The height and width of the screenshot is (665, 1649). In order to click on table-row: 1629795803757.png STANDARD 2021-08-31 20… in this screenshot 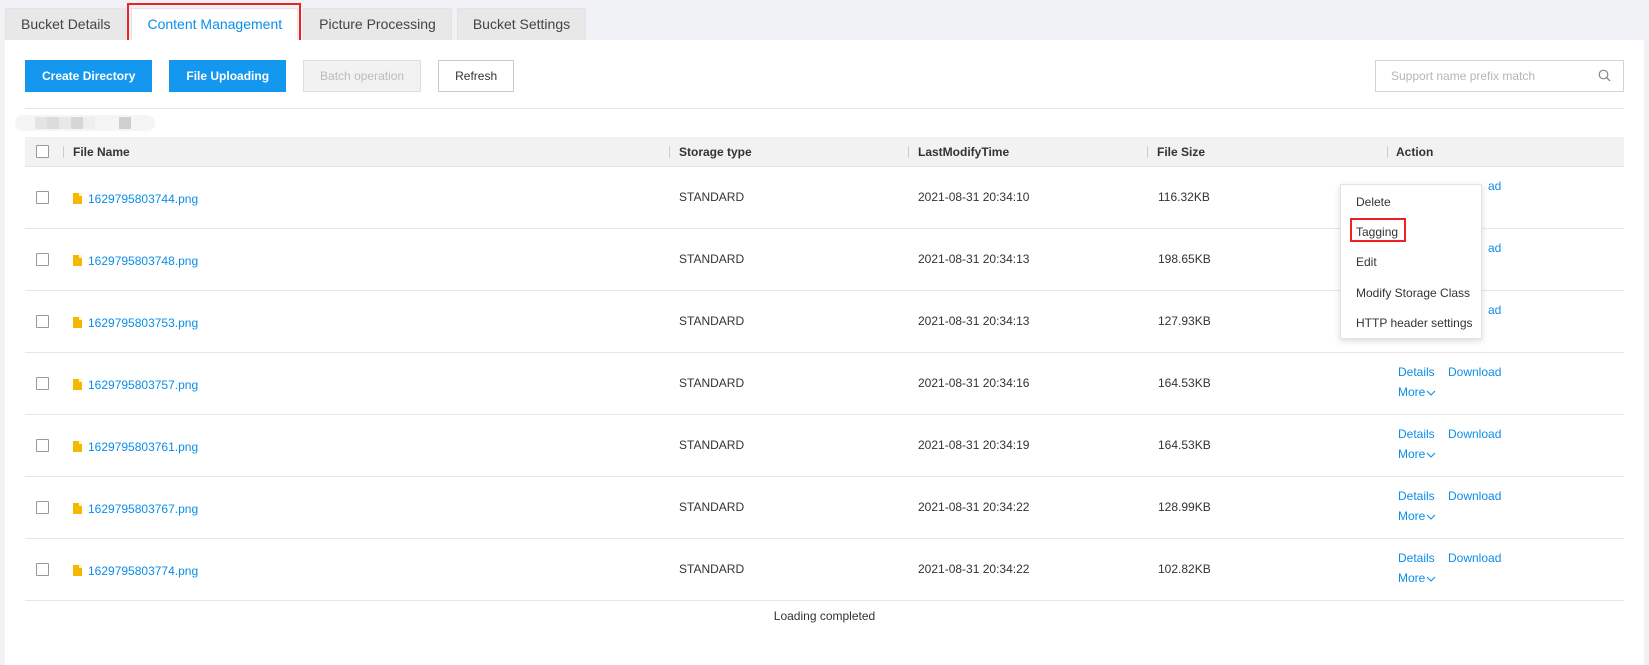, I will do `click(824, 384)`.